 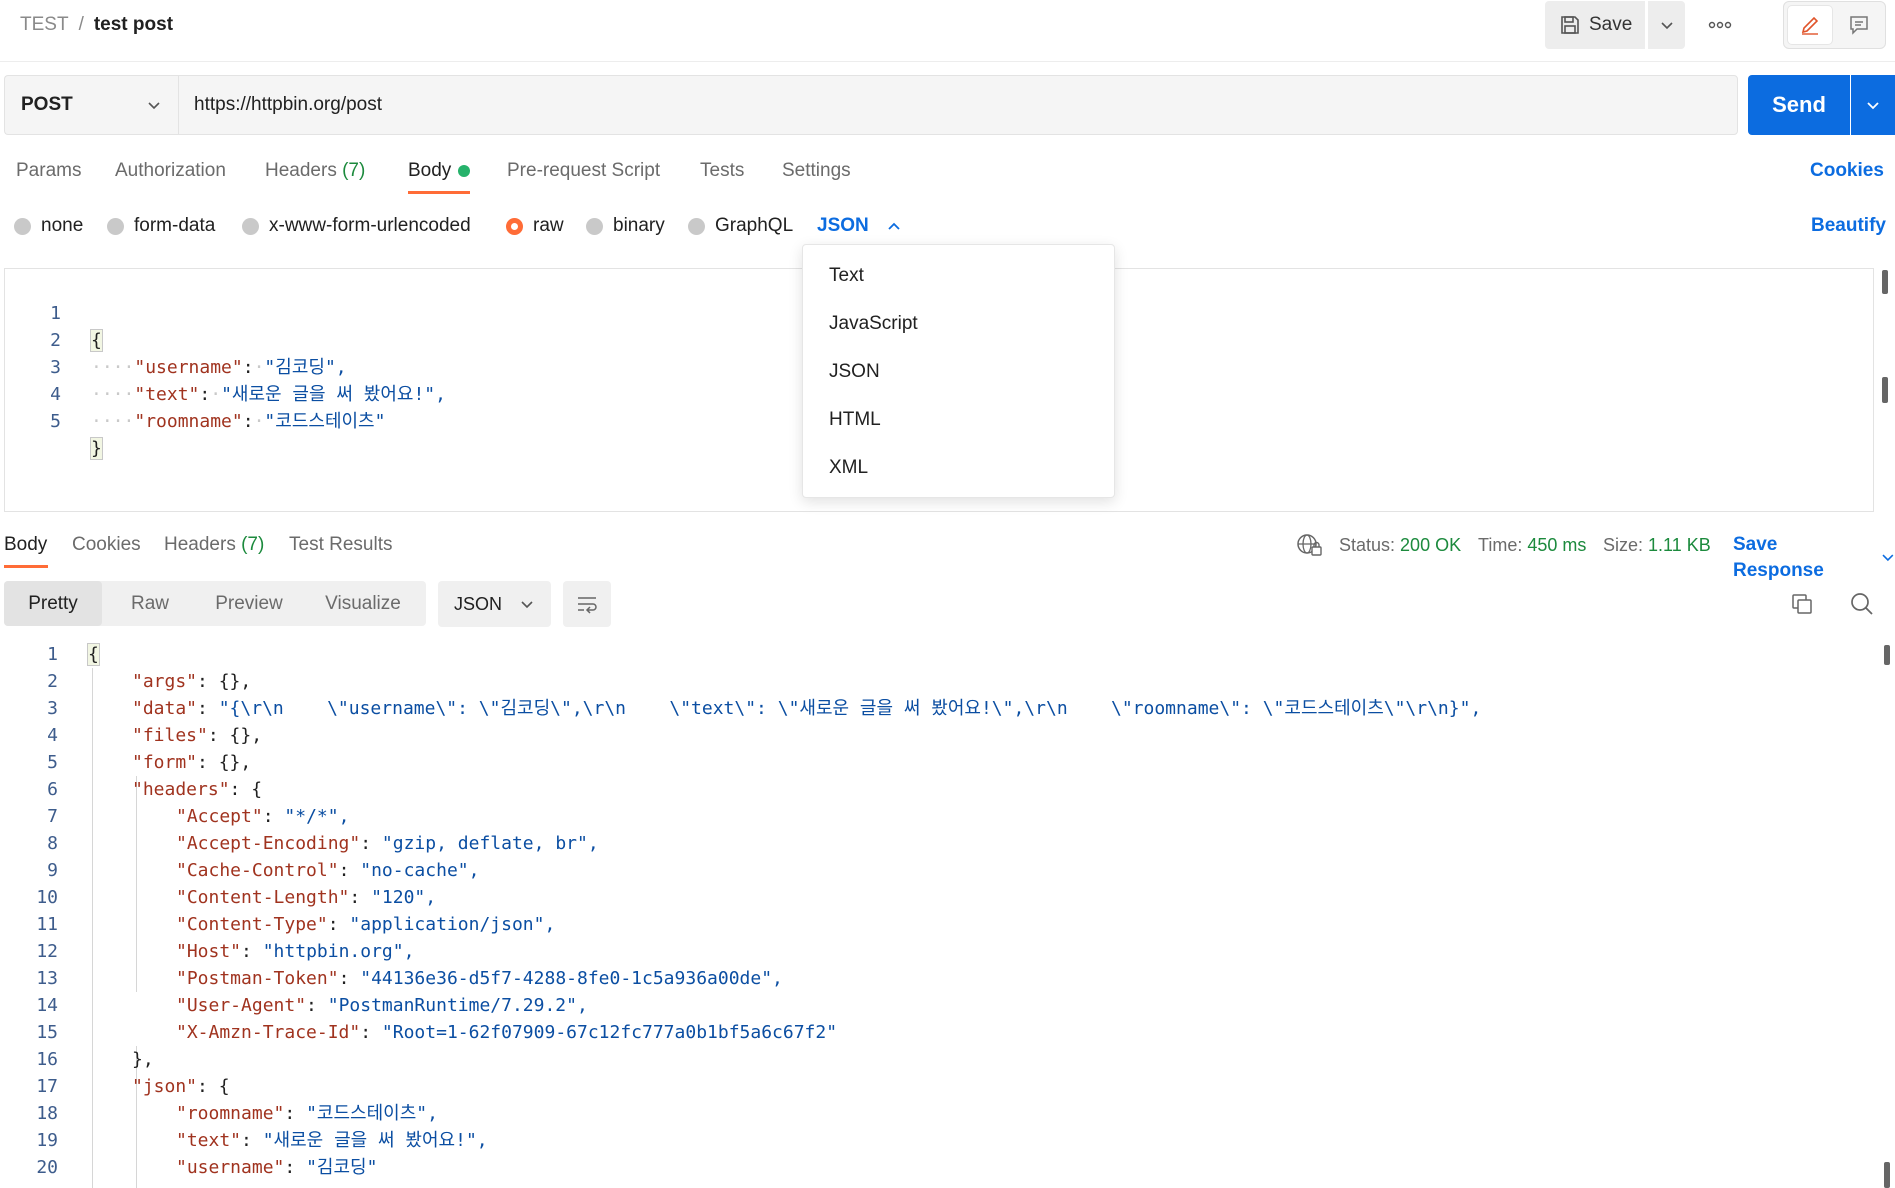 What do you see at coordinates (354, 170) in the screenshot?
I see `tab-headers-count: (7)` at bounding box center [354, 170].